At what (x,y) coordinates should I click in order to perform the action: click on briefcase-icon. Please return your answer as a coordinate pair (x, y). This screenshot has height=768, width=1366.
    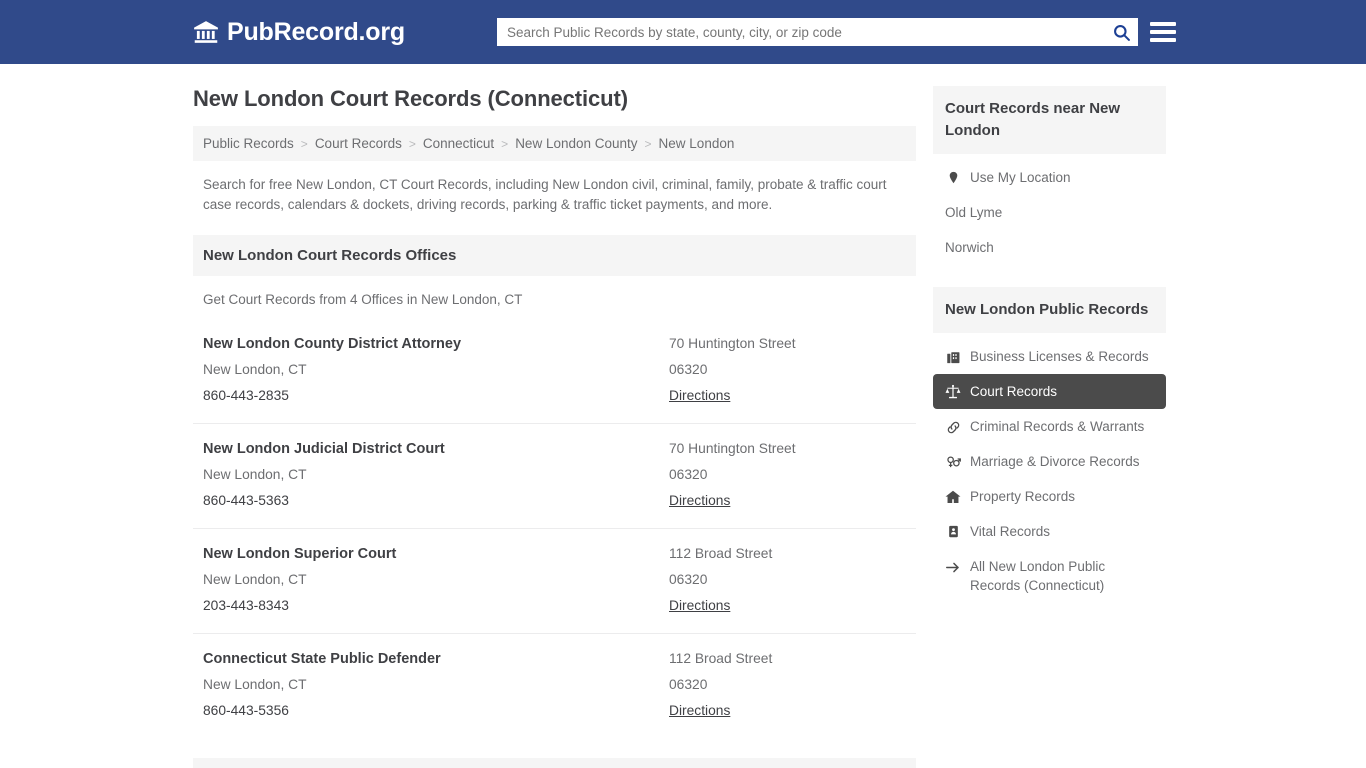
    Looking at the image, I should click on (953, 357).